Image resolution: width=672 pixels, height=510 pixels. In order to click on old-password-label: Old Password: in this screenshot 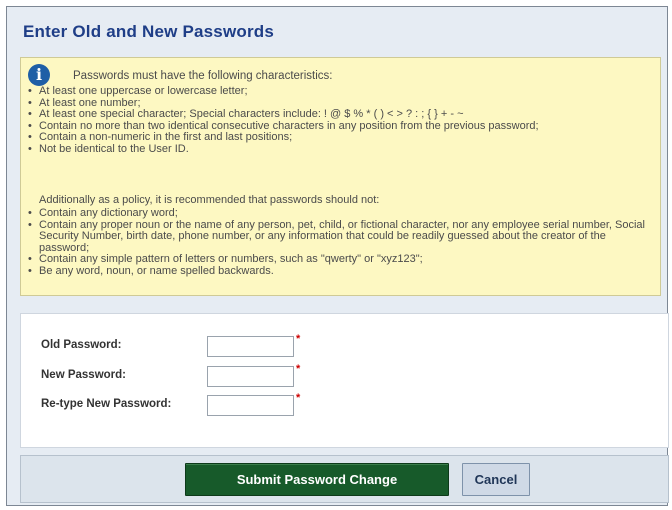, I will do `click(81, 345)`.